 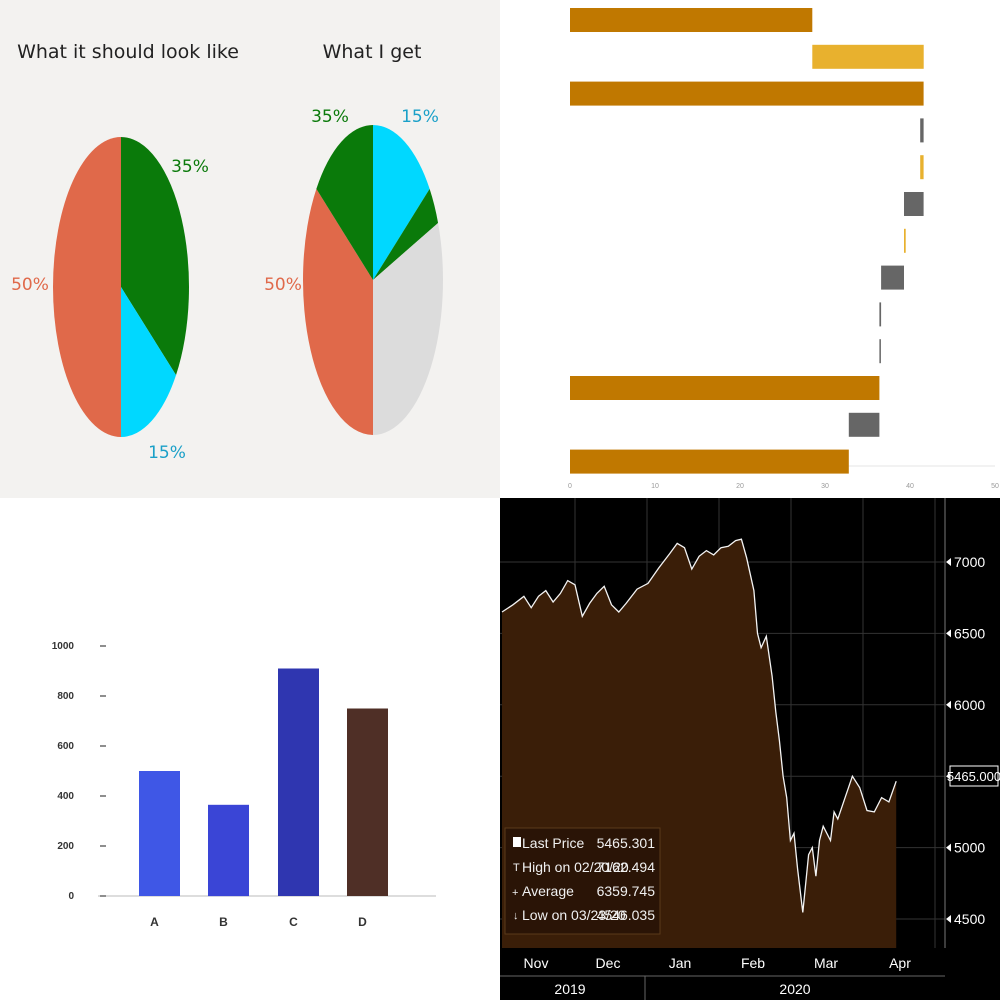 I want to click on bar-chart-y-tick-1: 200, so click(x=65, y=846).